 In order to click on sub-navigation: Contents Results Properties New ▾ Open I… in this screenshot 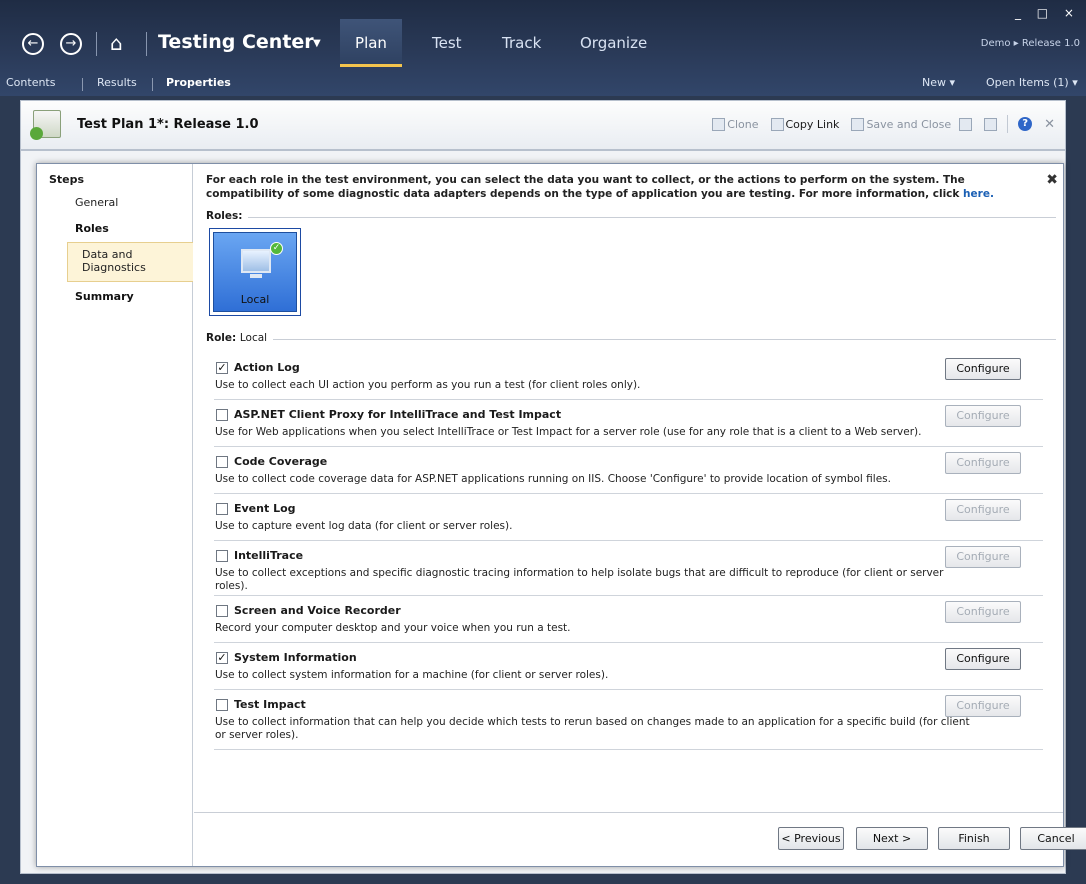, I will do `click(543, 86)`.